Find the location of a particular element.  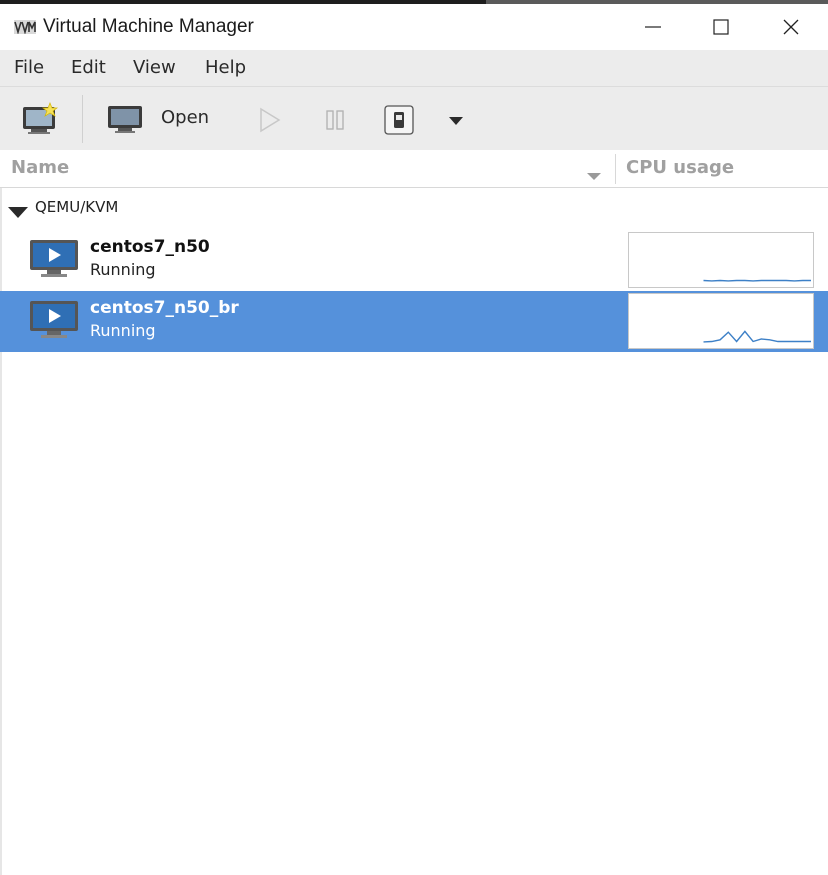

menu-edit: Edit is located at coordinates (88, 67).